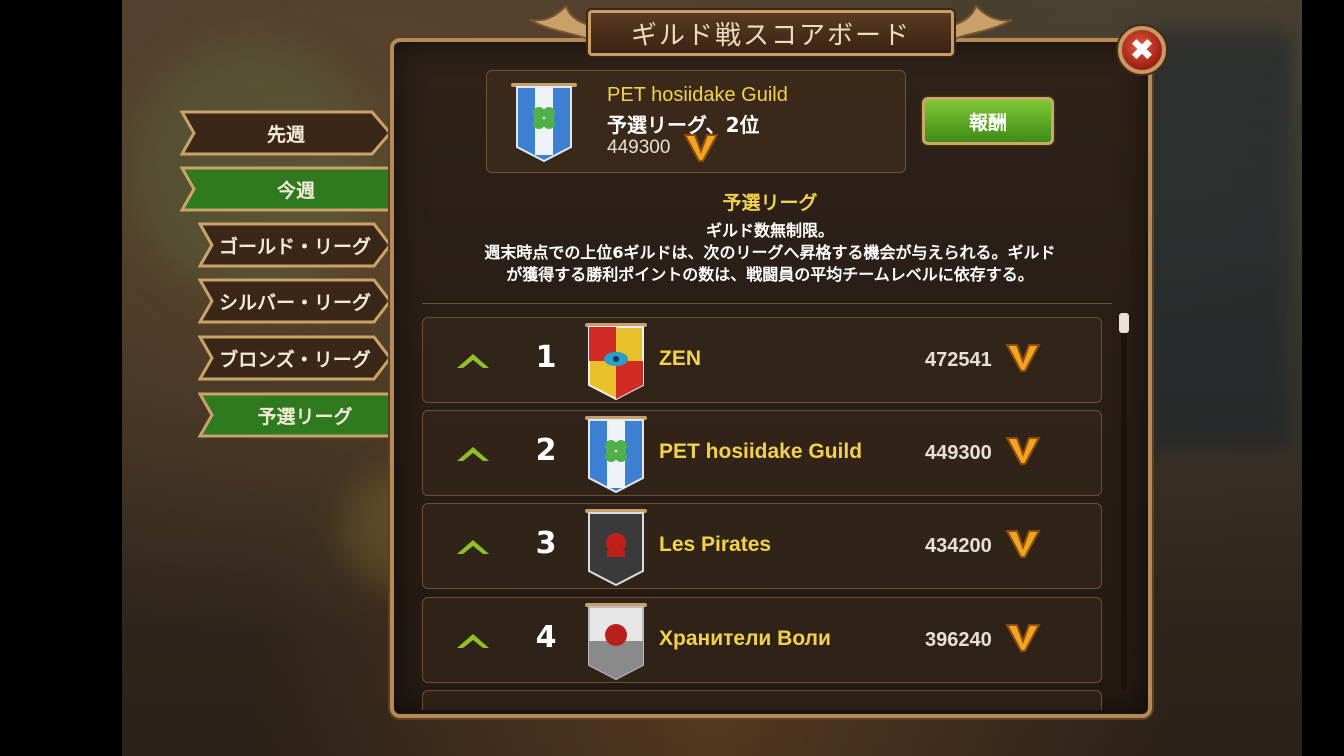  I want to click on tab-label: 先週, so click(285, 134).